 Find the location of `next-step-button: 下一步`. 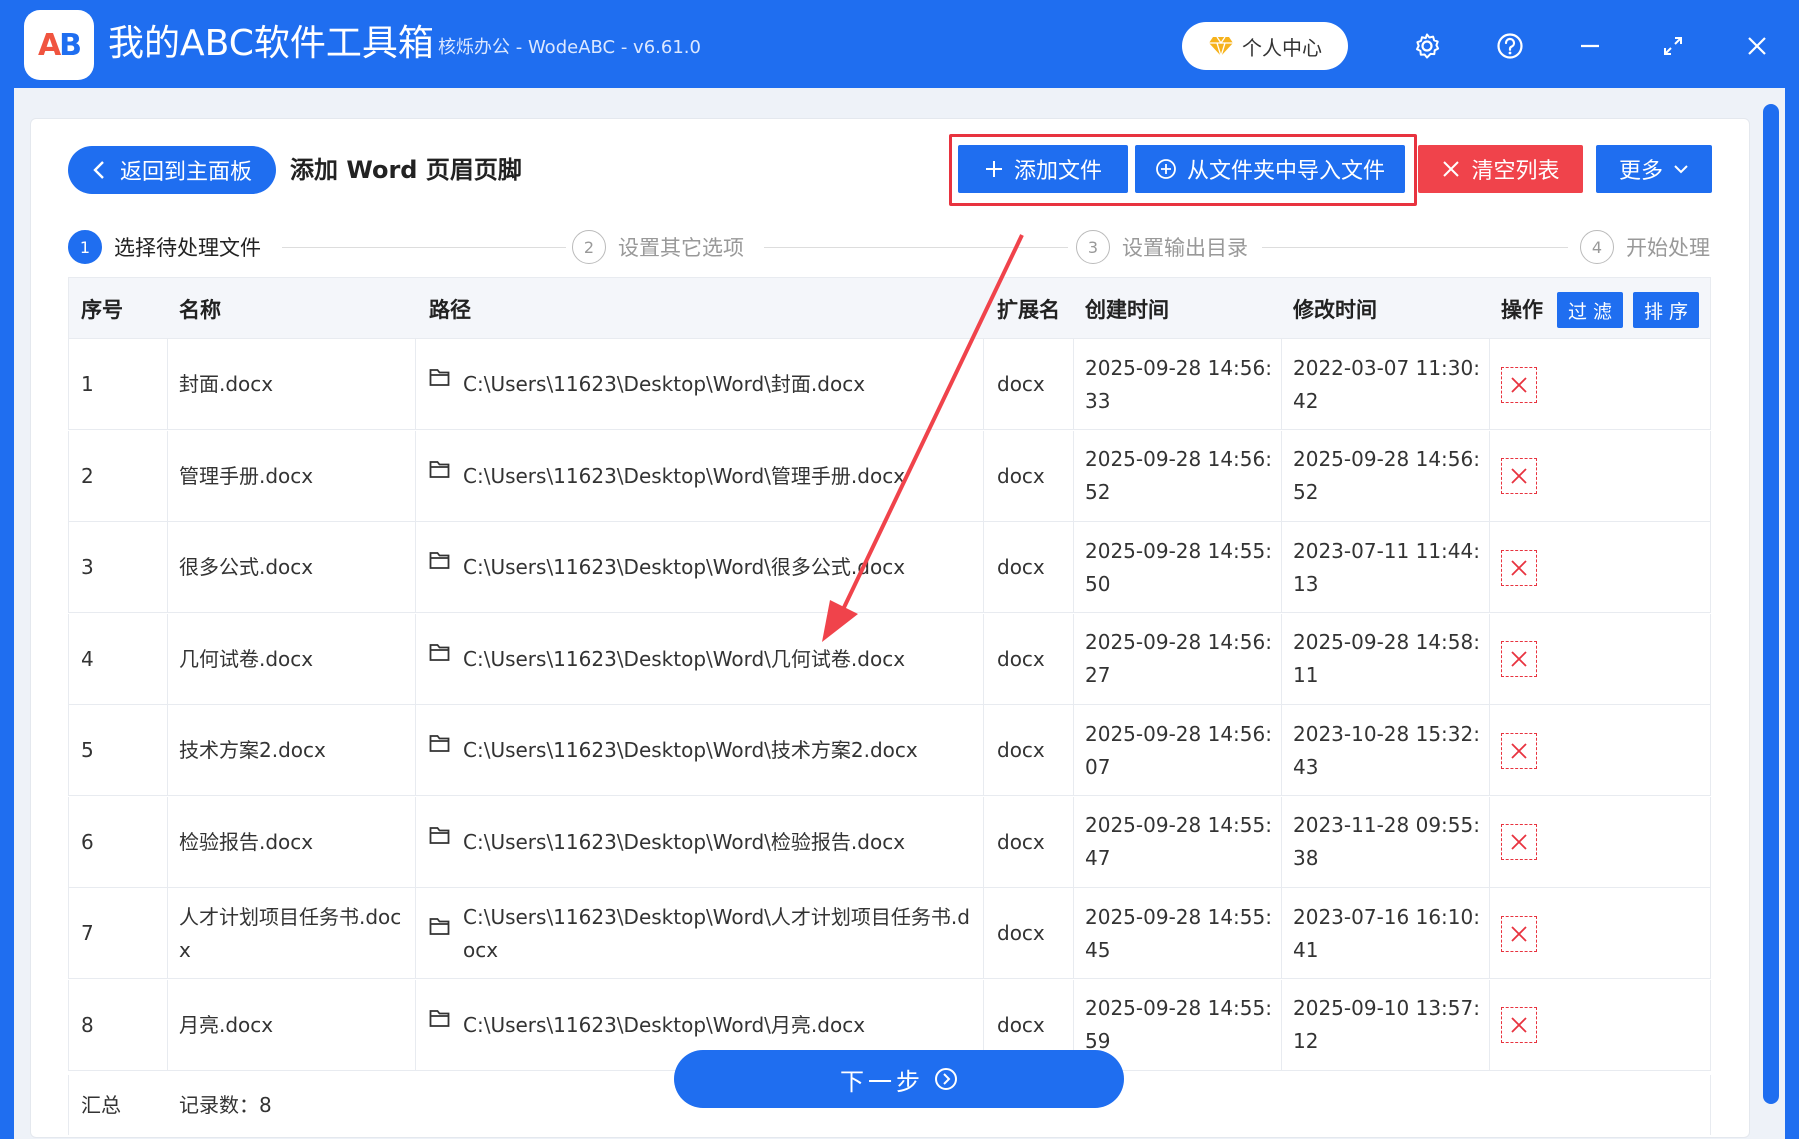

next-step-button: 下一步 is located at coordinates (899, 1079).